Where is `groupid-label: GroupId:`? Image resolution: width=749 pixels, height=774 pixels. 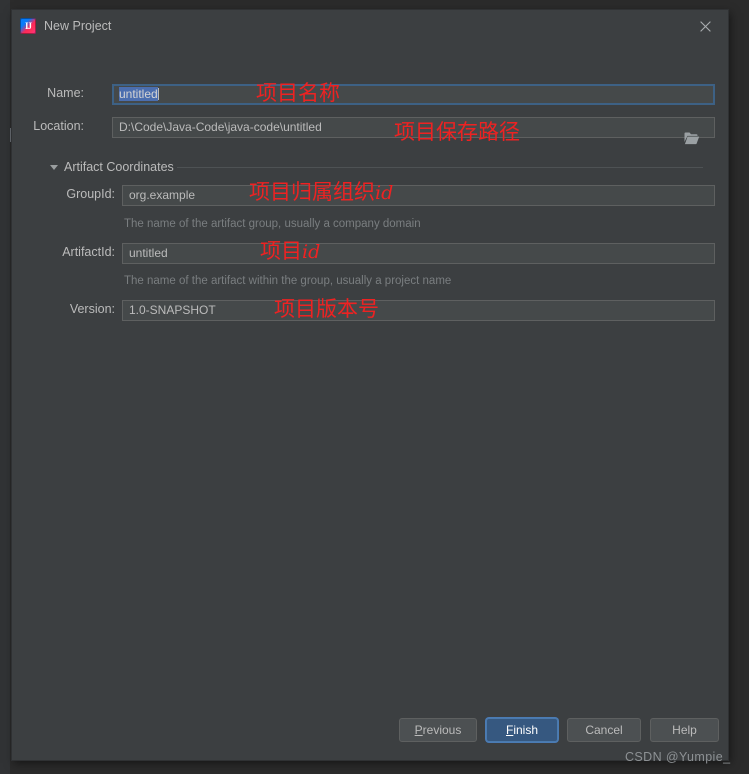
groupid-label: GroupId: is located at coordinates (90, 194).